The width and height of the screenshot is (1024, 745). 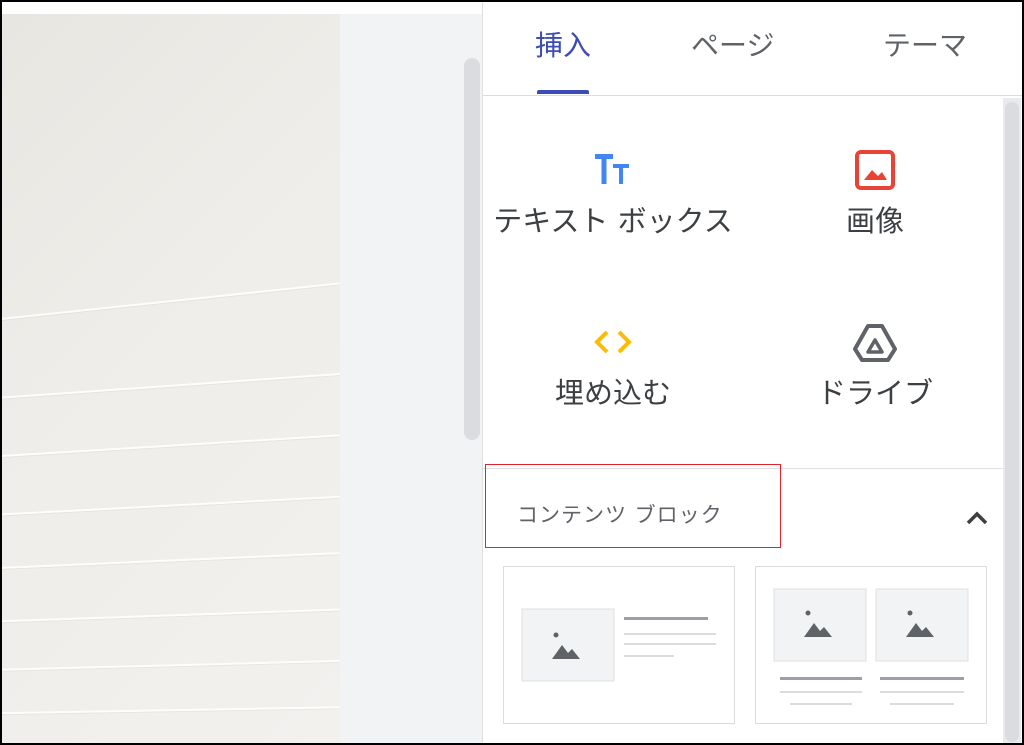 What do you see at coordinates (620, 514) in the screenshot?
I see `content-blocks-title: コンテンツ ブロック` at bounding box center [620, 514].